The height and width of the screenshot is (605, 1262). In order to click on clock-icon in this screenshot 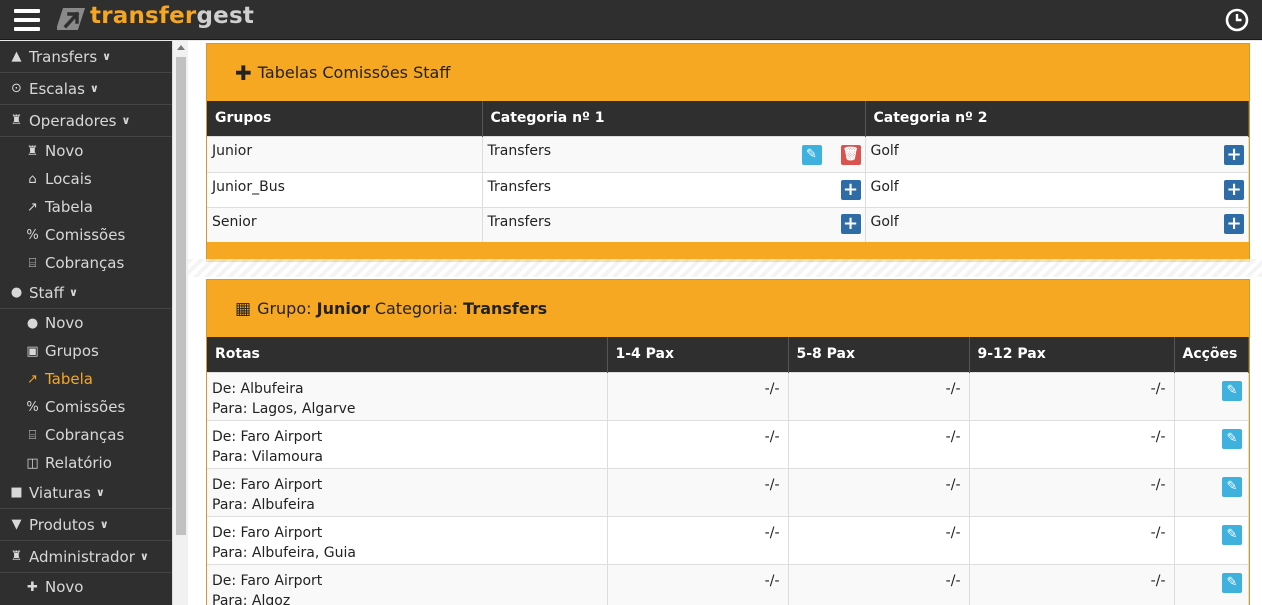, I will do `click(1237, 20)`.